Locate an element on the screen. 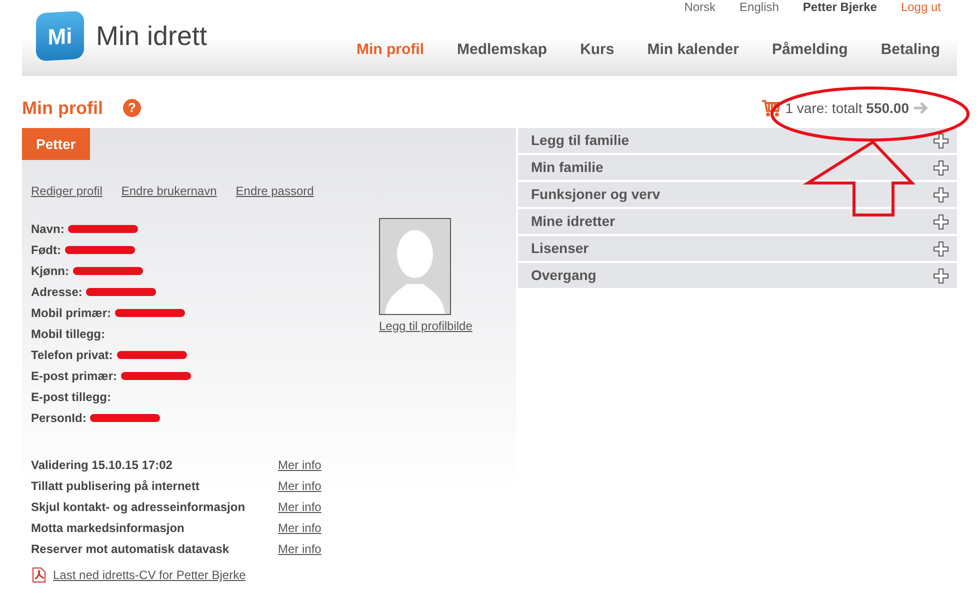 The image size is (979, 593). profile-link: Rediger profil is located at coordinates (66, 191).